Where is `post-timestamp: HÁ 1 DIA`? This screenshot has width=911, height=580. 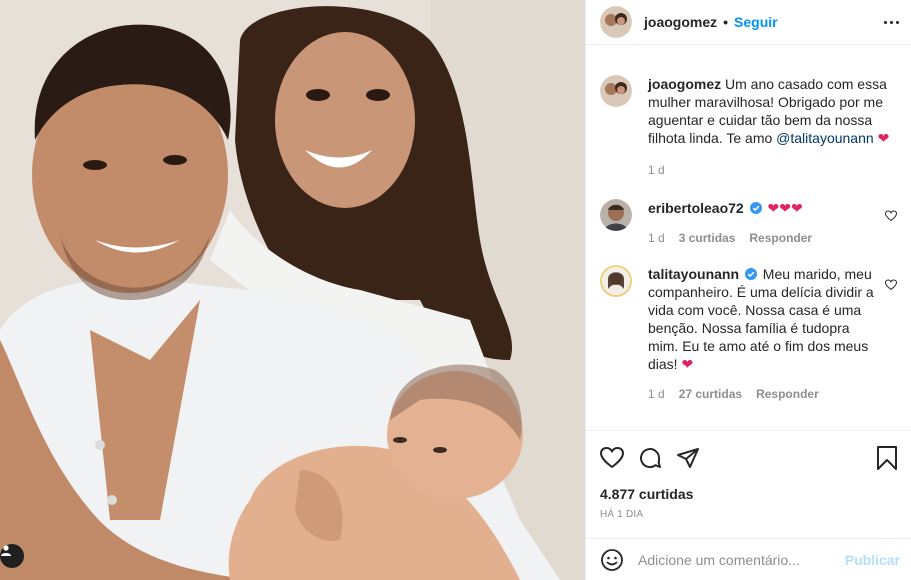 post-timestamp: HÁ 1 DIA is located at coordinates (749, 514).